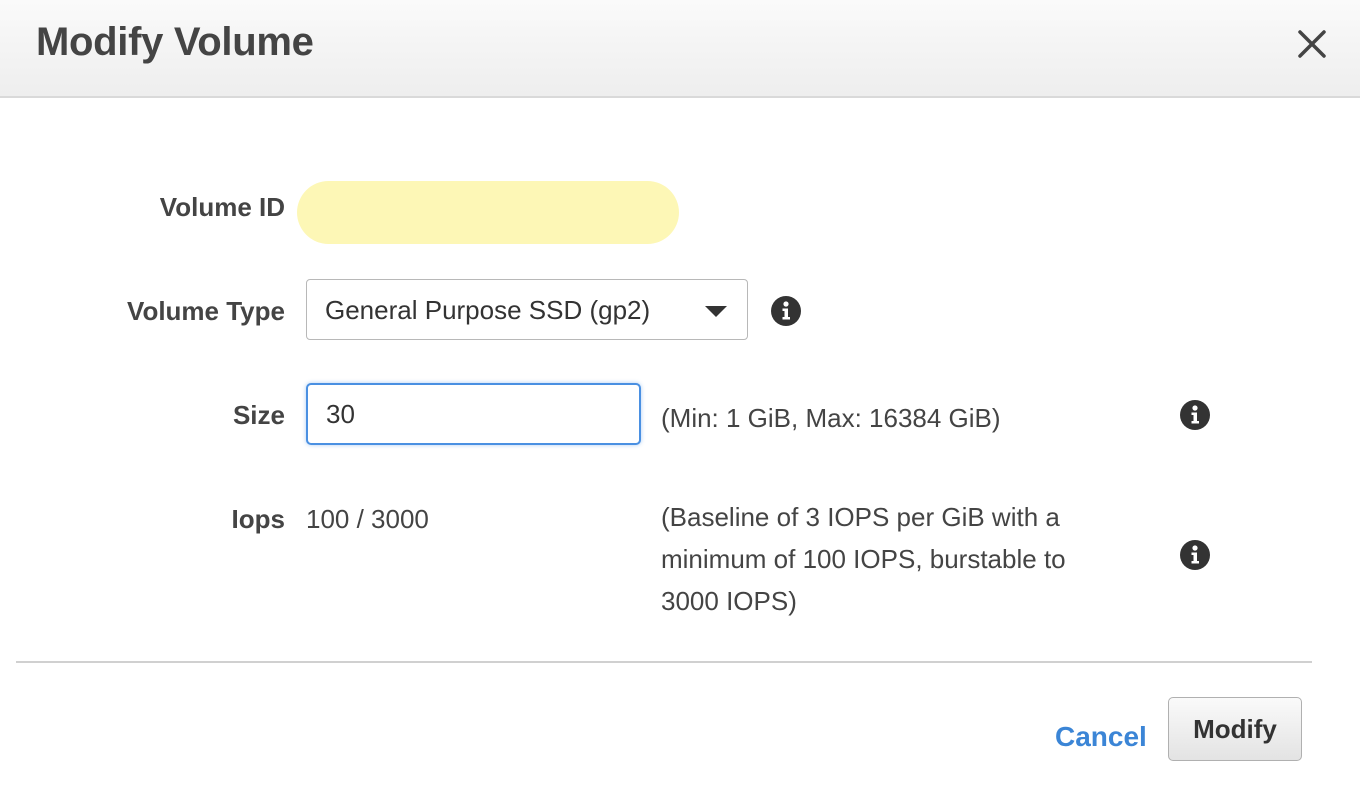 This screenshot has height=790, width=1360. Describe the element at coordinates (488, 310) in the screenshot. I see `volume-type-selected-value: General Purpose SSD (gp2)` at that location.